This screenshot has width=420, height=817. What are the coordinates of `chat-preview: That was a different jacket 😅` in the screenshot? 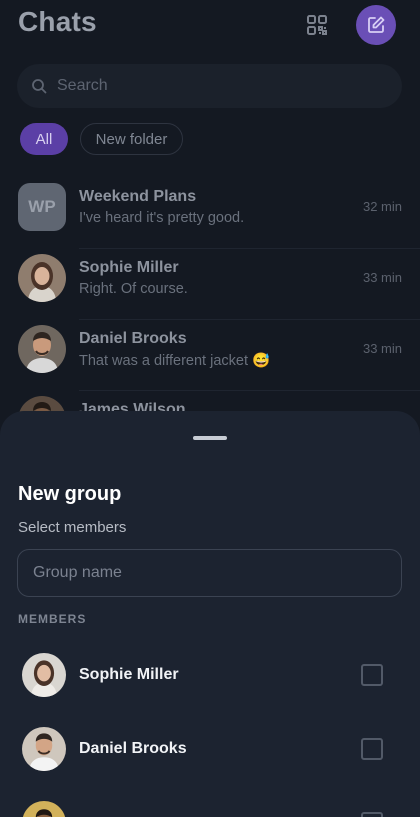 It's located at (175, 361).